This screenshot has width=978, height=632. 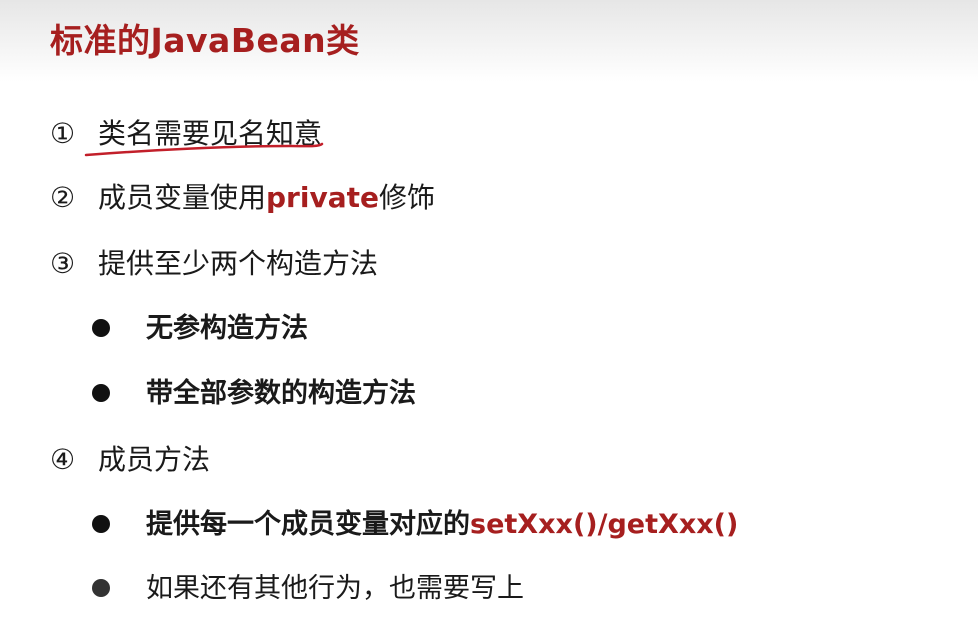 What do you see at coordinates (227, 328) in the screenshot?
I see `constructor-item: 无参构造方法` at bounding box center [227, 328].